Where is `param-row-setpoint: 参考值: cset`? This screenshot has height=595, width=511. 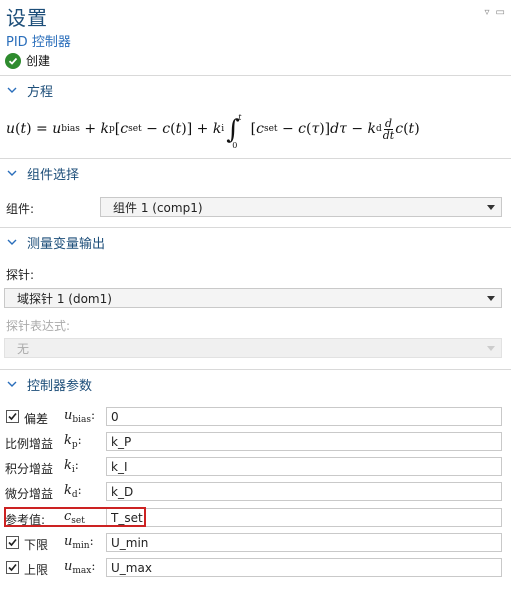 param-row-setpoint: 参考值: cset is located at coordinates (255, 518).